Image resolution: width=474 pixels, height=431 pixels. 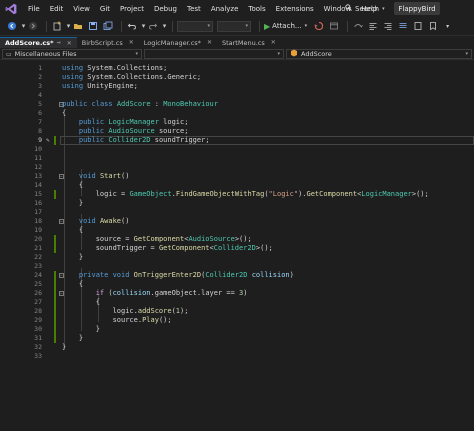 I want to click on code-line: 22 }, so click(x=237, y=257).